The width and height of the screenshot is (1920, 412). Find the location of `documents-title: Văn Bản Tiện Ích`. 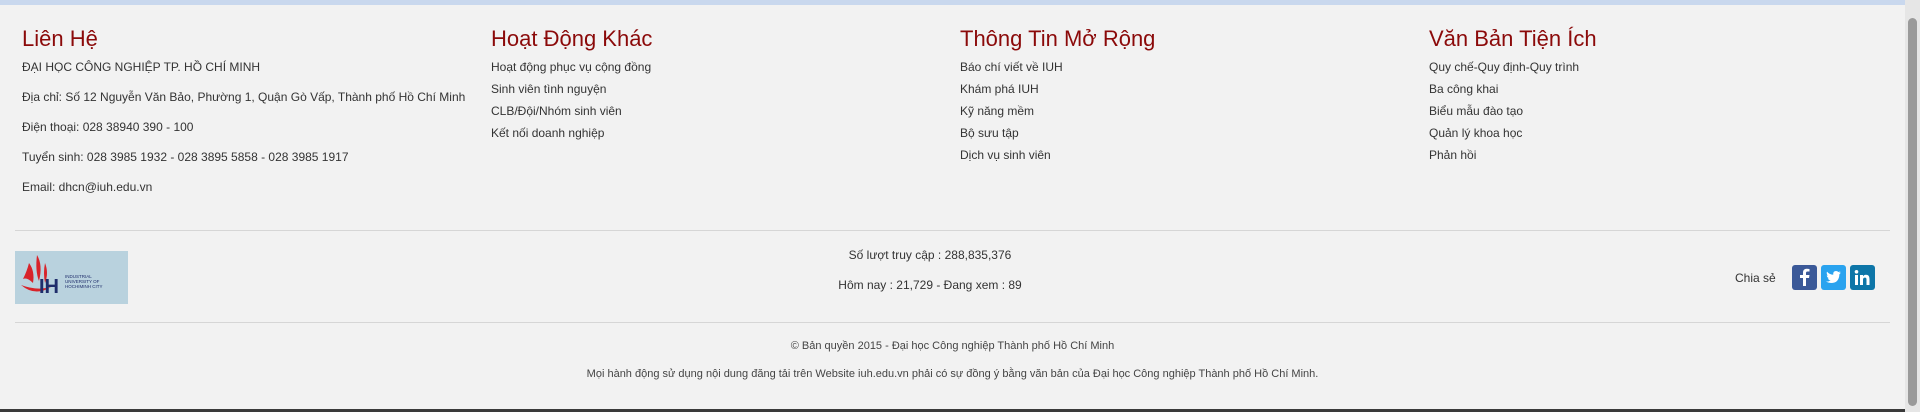

documents-title: Văn Bản Tiện Ích is located at coordinates (1513, 38).